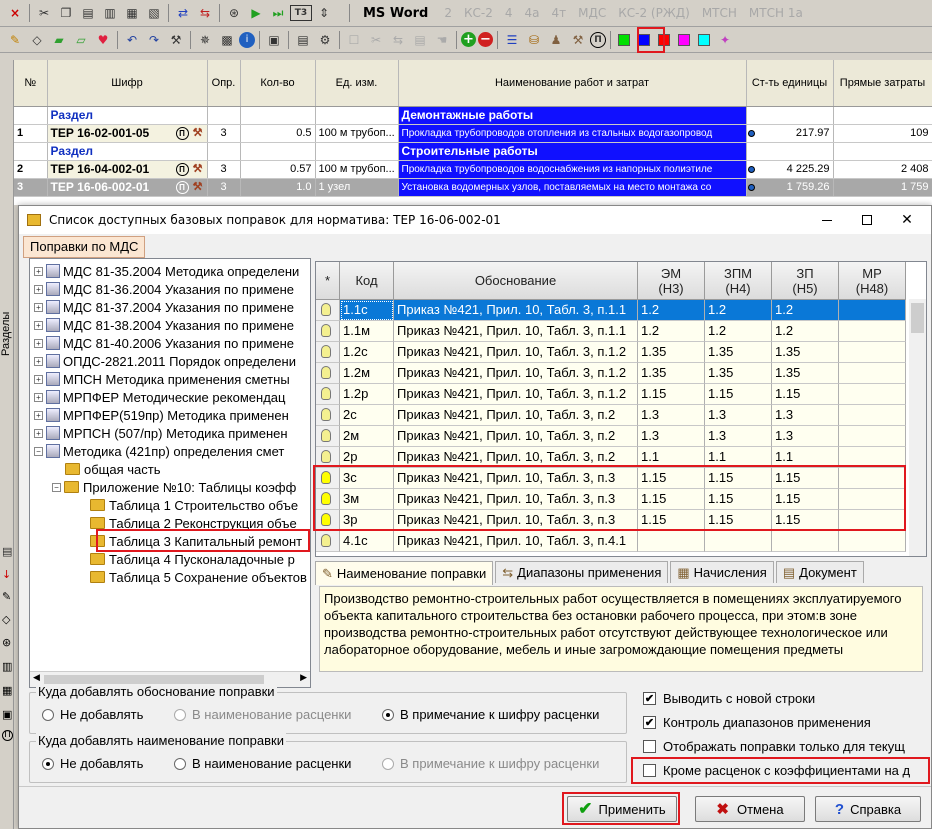  What do you see at coordinates (174, 487) in the screenshot?
I see `tree-node: − Приложение №10: Таблицы коэфф` at bounding box center [174, 487].